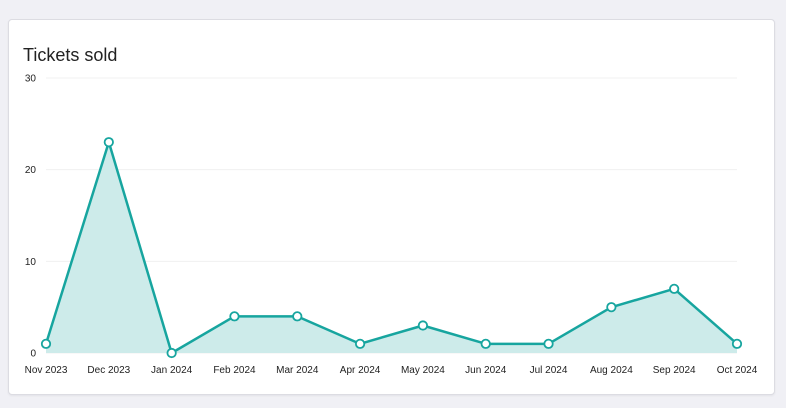 The image size is (786, 408). Describe the element at coordinates (486, 370) in the screenshot. I see `x-tick-label: Jun 2024` at that location.